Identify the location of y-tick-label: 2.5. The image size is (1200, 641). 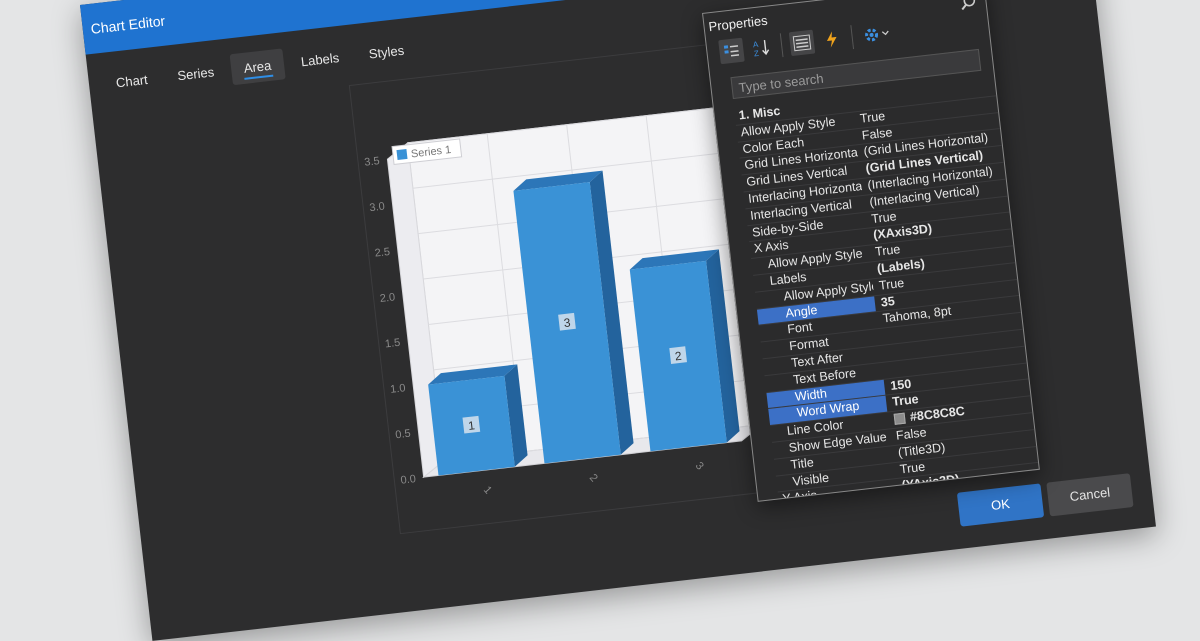
(382, 253).